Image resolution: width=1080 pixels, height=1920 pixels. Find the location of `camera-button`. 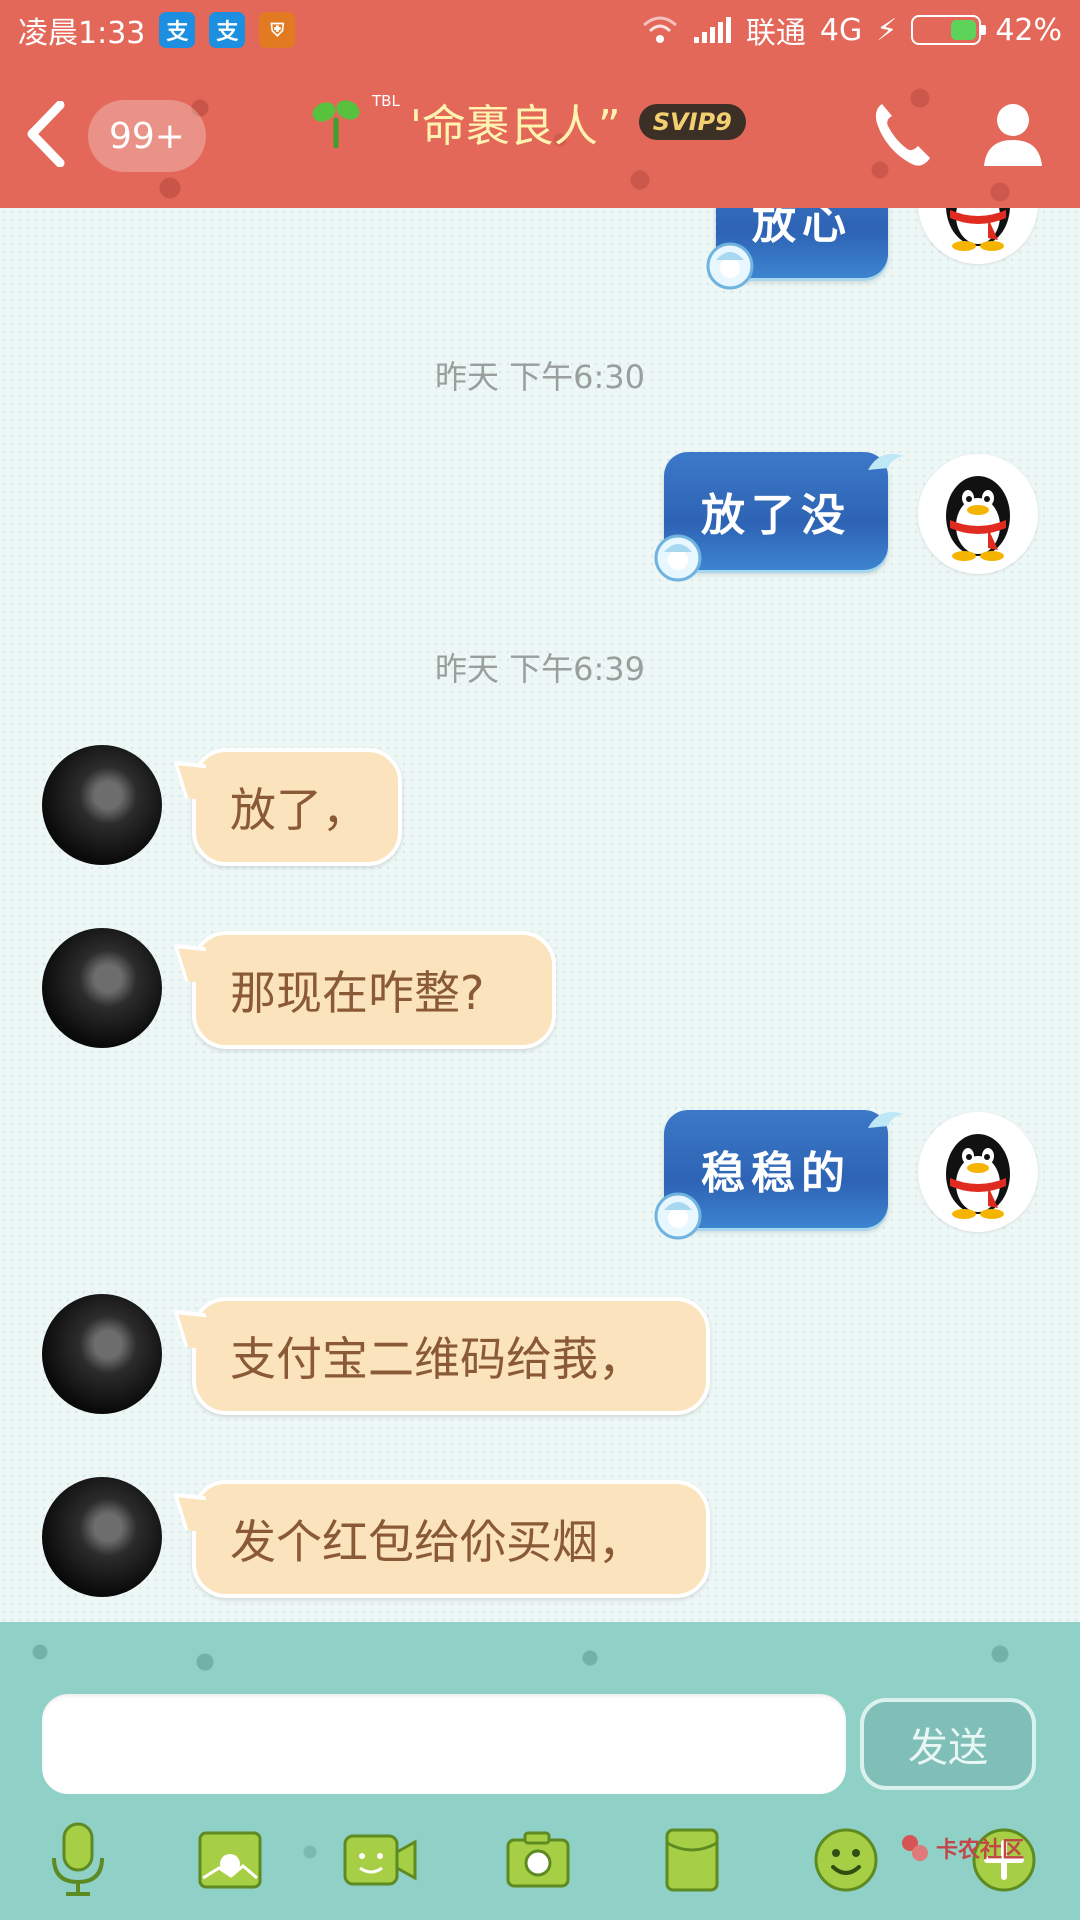

camera-button is located at coordinates (538, 1860).